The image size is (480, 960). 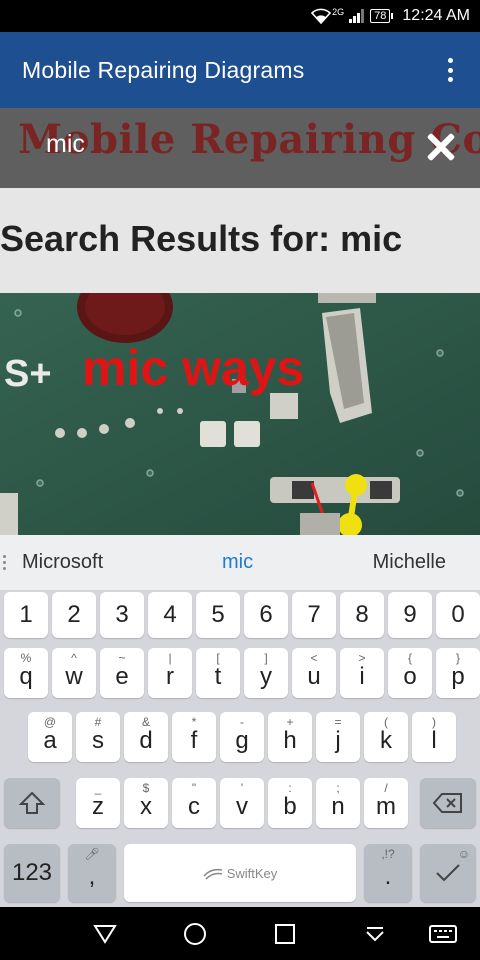 I want to click on key-c: " c, so click(x=194, y=803).